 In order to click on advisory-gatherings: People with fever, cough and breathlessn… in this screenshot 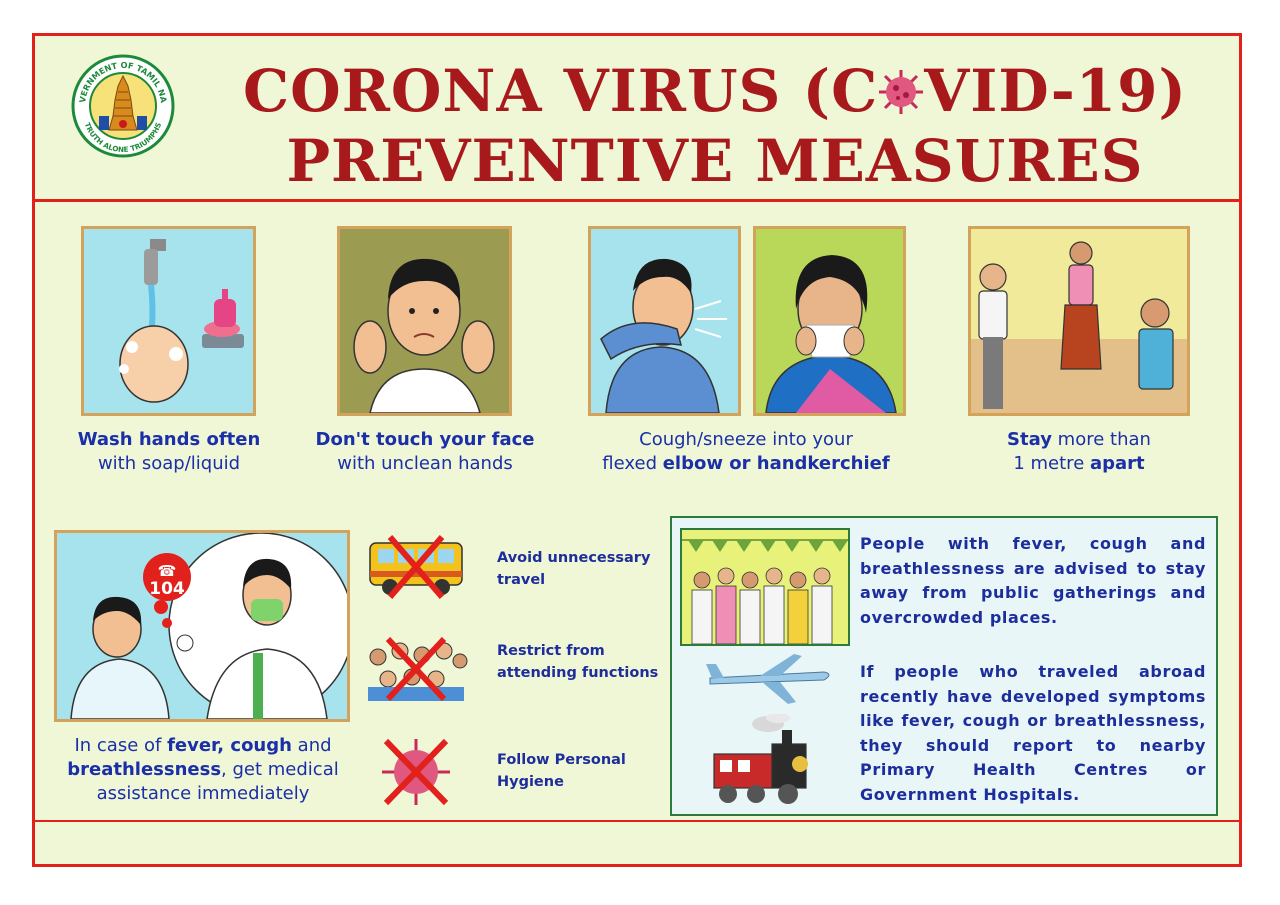, I will do `click(1033, 580)`.